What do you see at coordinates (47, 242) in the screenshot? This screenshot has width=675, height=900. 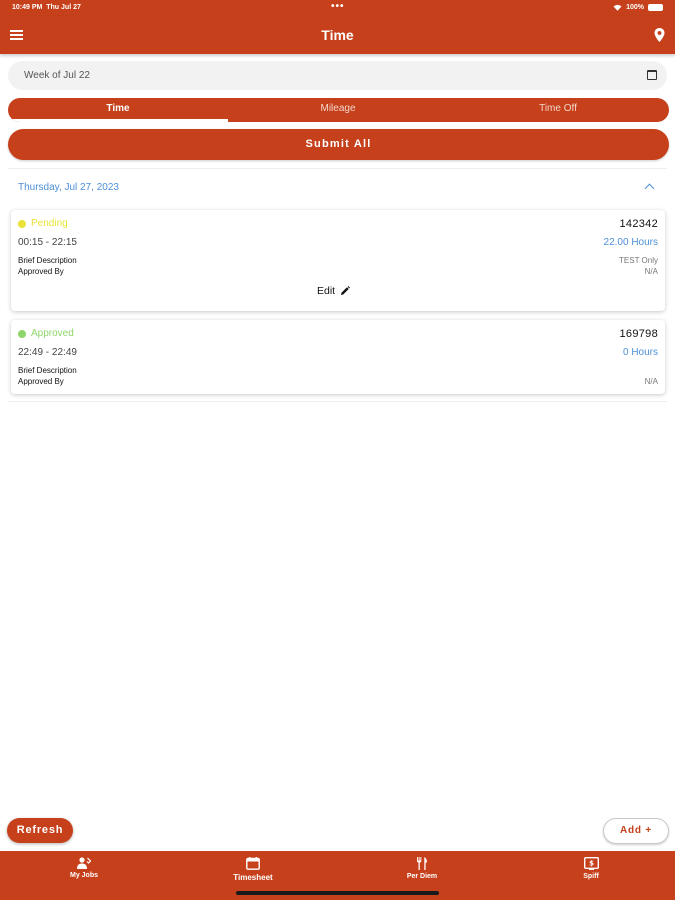 I see `time-range: 00:15 - 22:15` at bounding box center [47, 242].